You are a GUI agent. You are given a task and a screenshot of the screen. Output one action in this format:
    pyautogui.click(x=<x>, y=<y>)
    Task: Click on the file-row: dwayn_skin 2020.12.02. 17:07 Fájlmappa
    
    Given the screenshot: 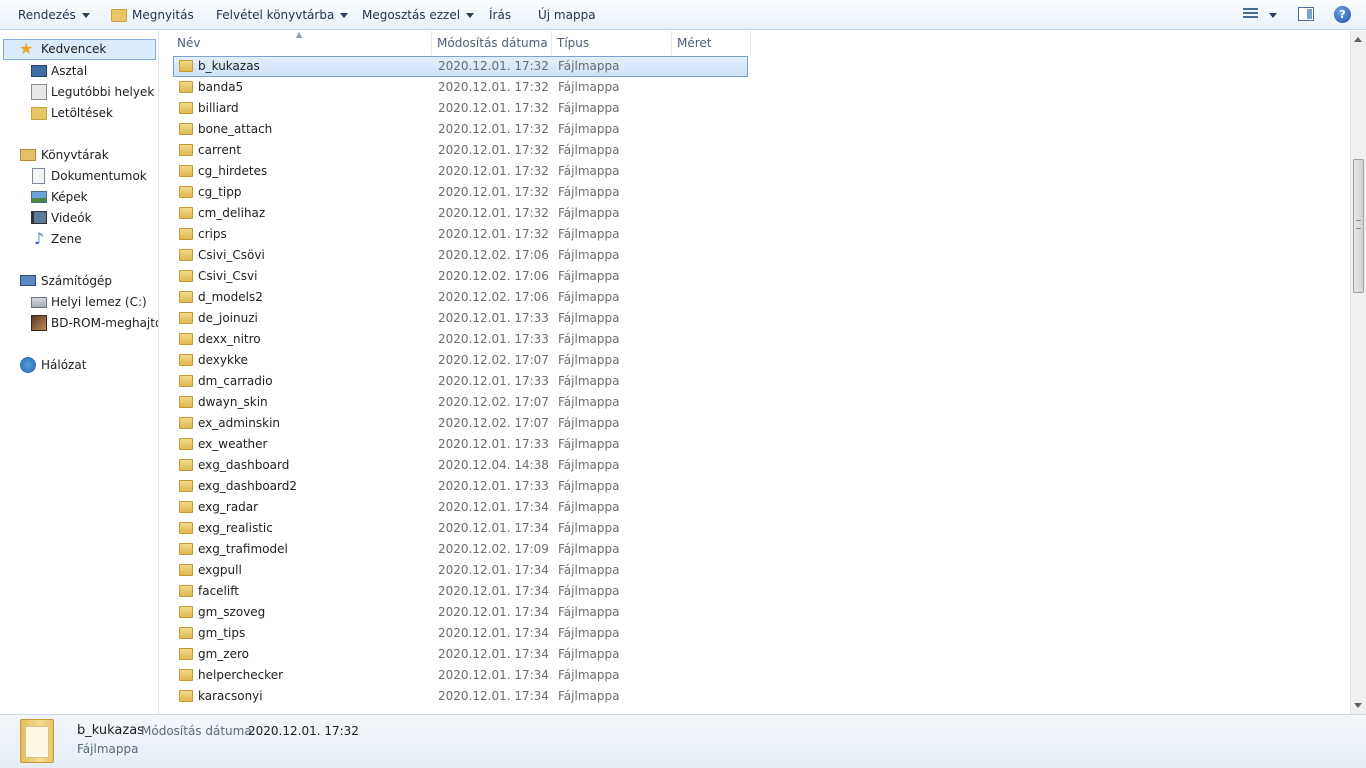 What is the action you would take?
    pyautogui.click(x=460, y=402)
    